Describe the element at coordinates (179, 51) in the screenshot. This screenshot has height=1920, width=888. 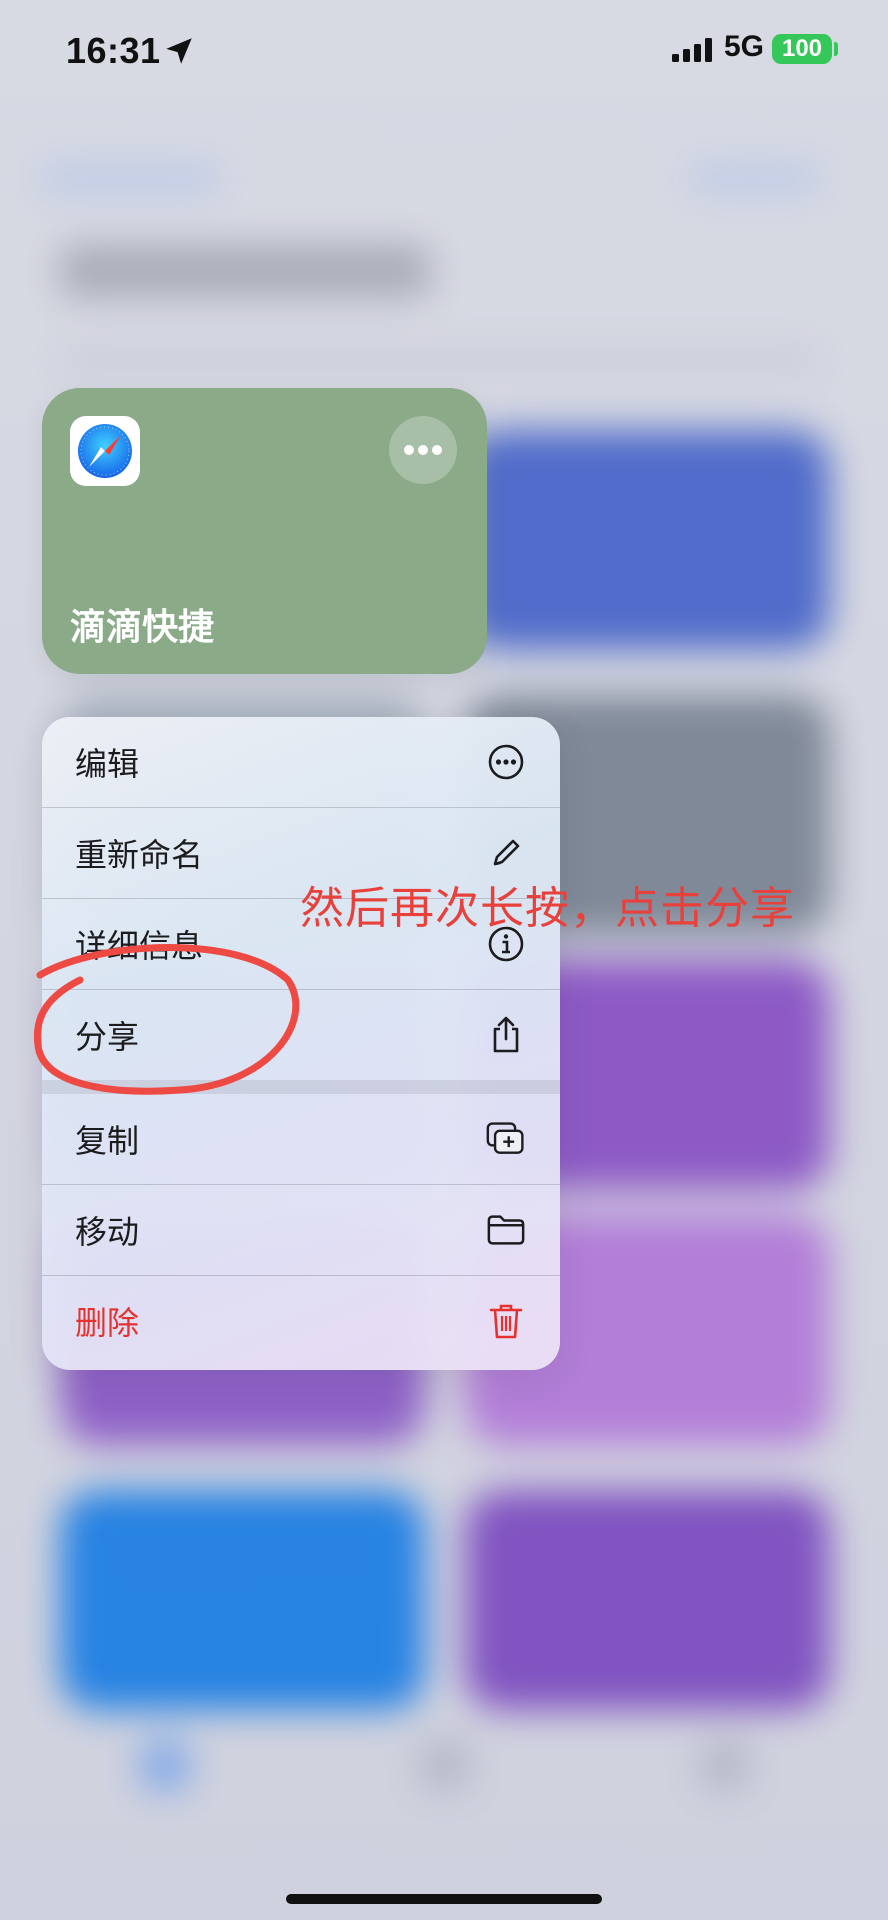
I see `location-arrow-icon` at that location.